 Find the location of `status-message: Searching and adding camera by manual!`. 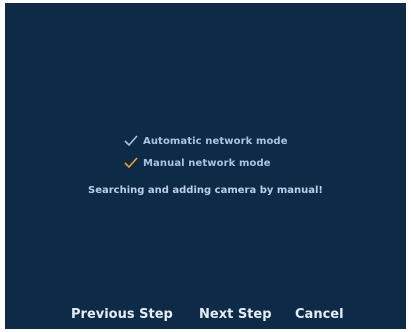

status-message: Searching and adding camera by manual! is located at coordinates (205, 190).